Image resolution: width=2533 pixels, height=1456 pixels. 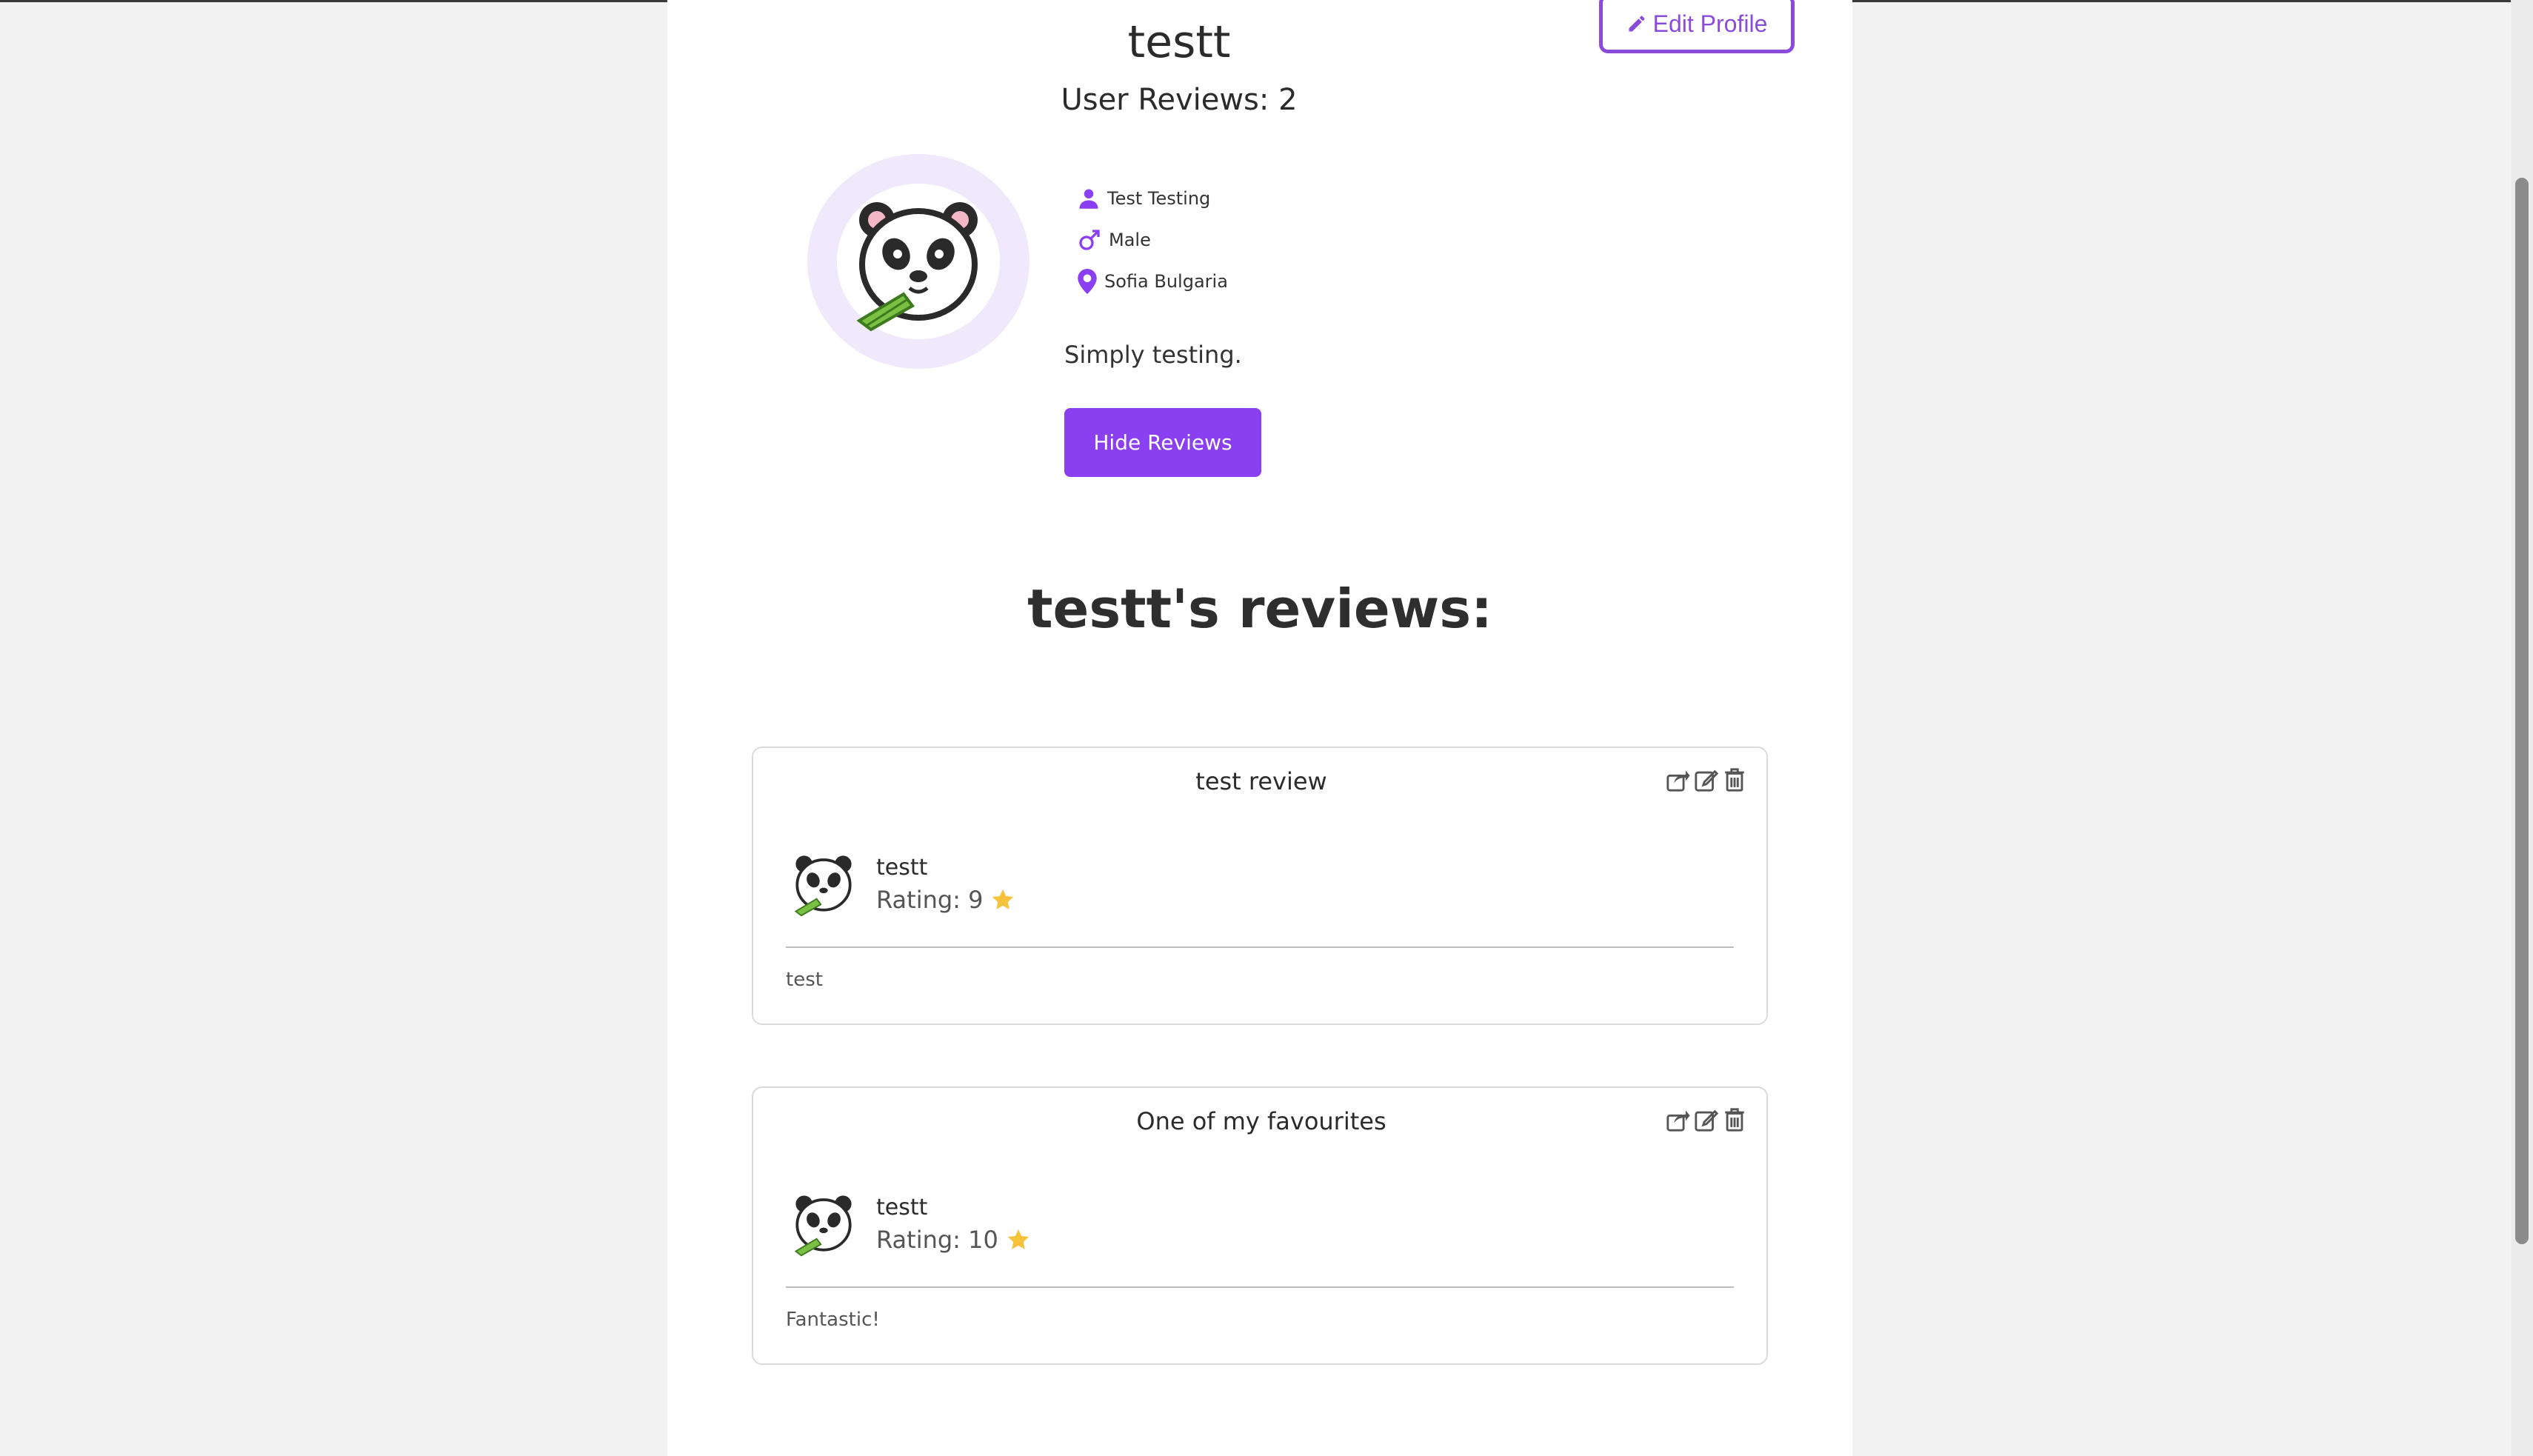 I want to click on edit-profile-button: Edit Profile, so click(x=1697, y=26).